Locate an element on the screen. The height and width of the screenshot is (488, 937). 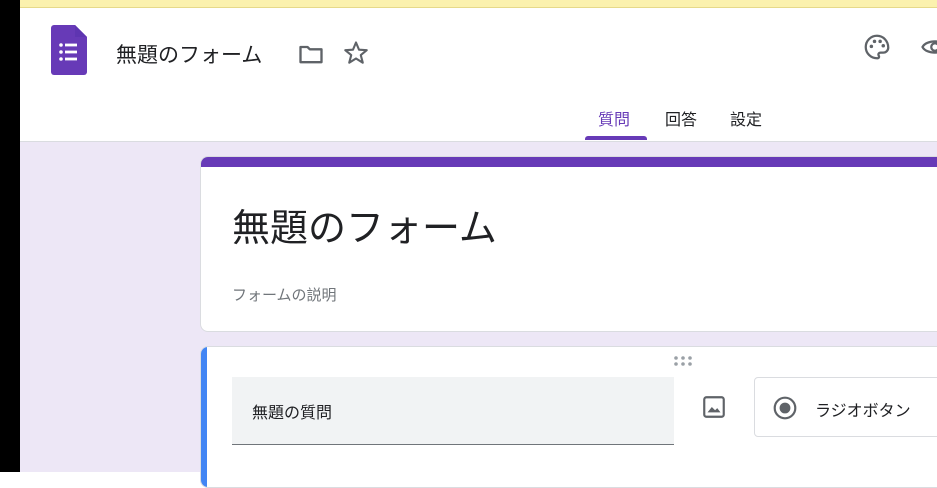
title-card-accent is located at coordinates (569, 162).